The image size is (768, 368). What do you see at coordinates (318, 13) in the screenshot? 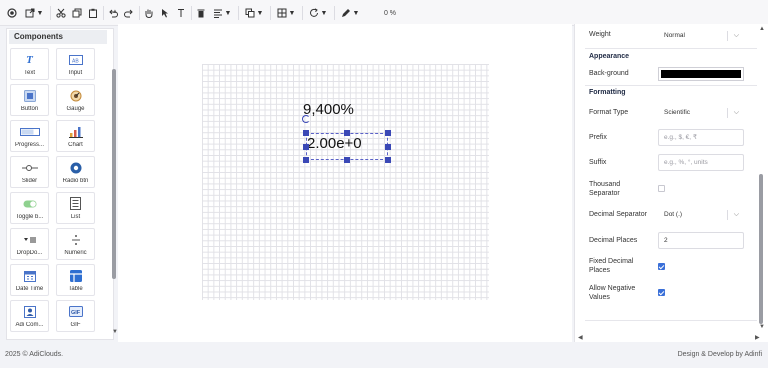
I see `refresh-icon: ▼` at bounding box center [318, 13].